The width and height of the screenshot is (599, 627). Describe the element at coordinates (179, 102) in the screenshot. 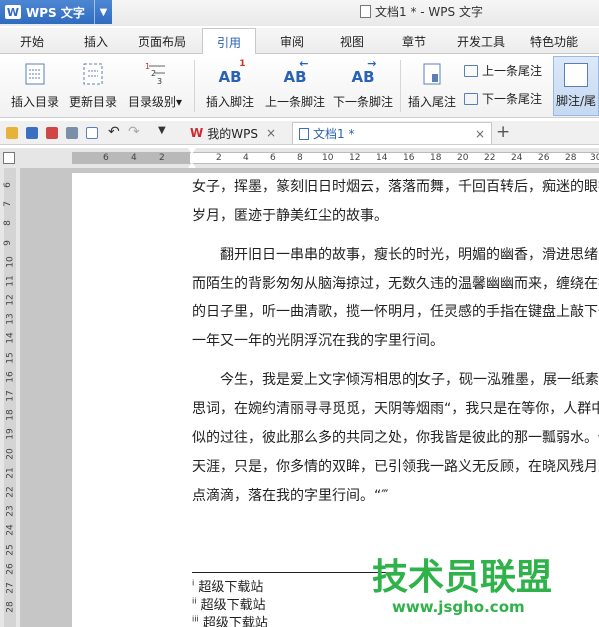

I see `chevron-down-icon: ▾` at that location.